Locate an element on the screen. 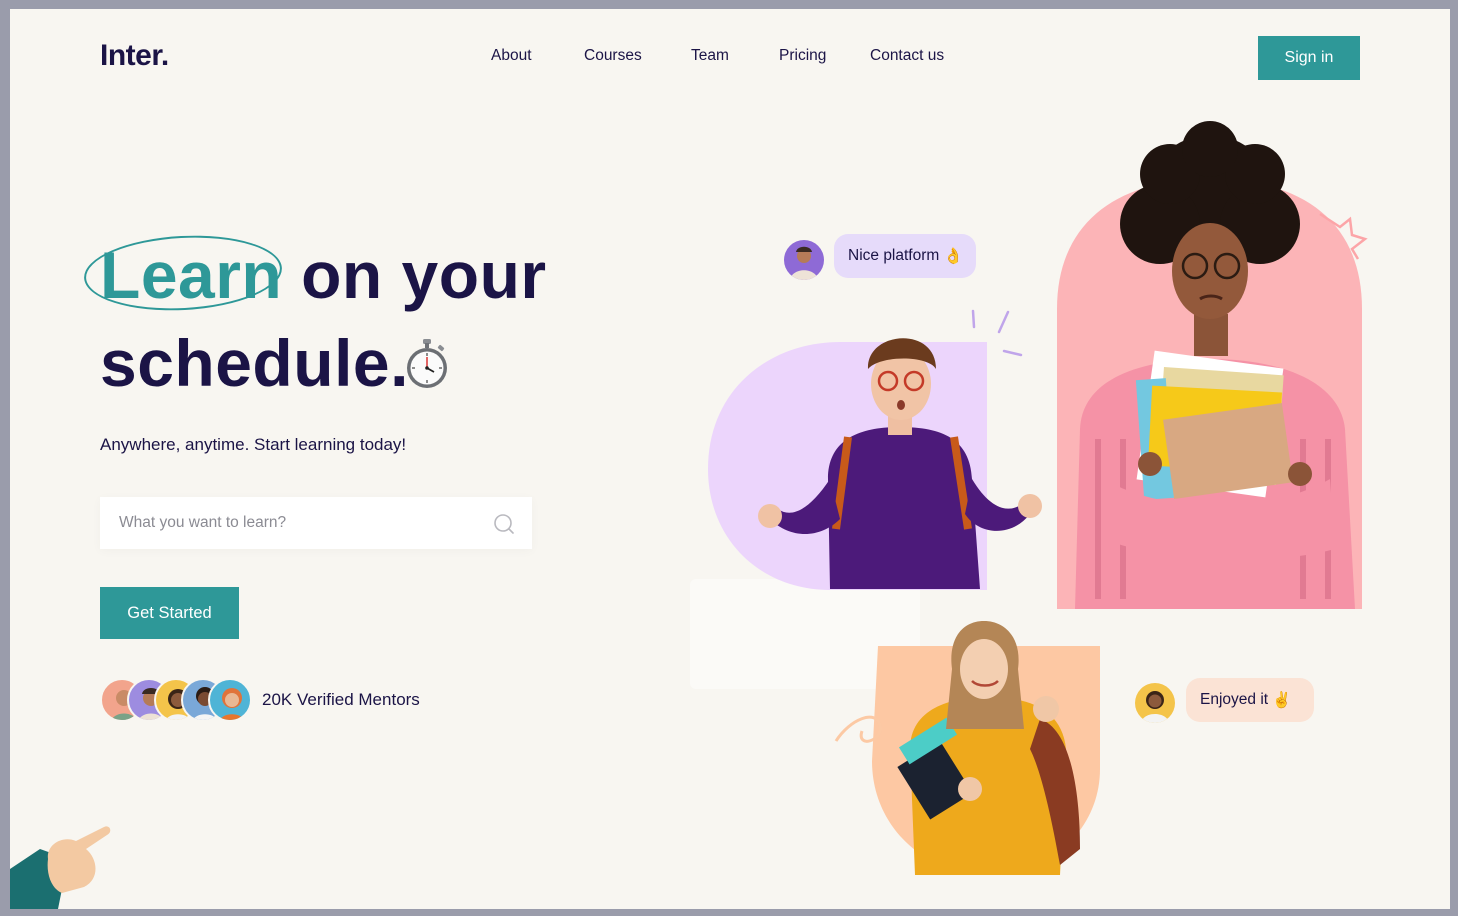 Image resolution: width=1458 pixels, height=916 pixels. testimonial-bubble-nice: Nice platform 👌 is located at coordinates (905, 256).